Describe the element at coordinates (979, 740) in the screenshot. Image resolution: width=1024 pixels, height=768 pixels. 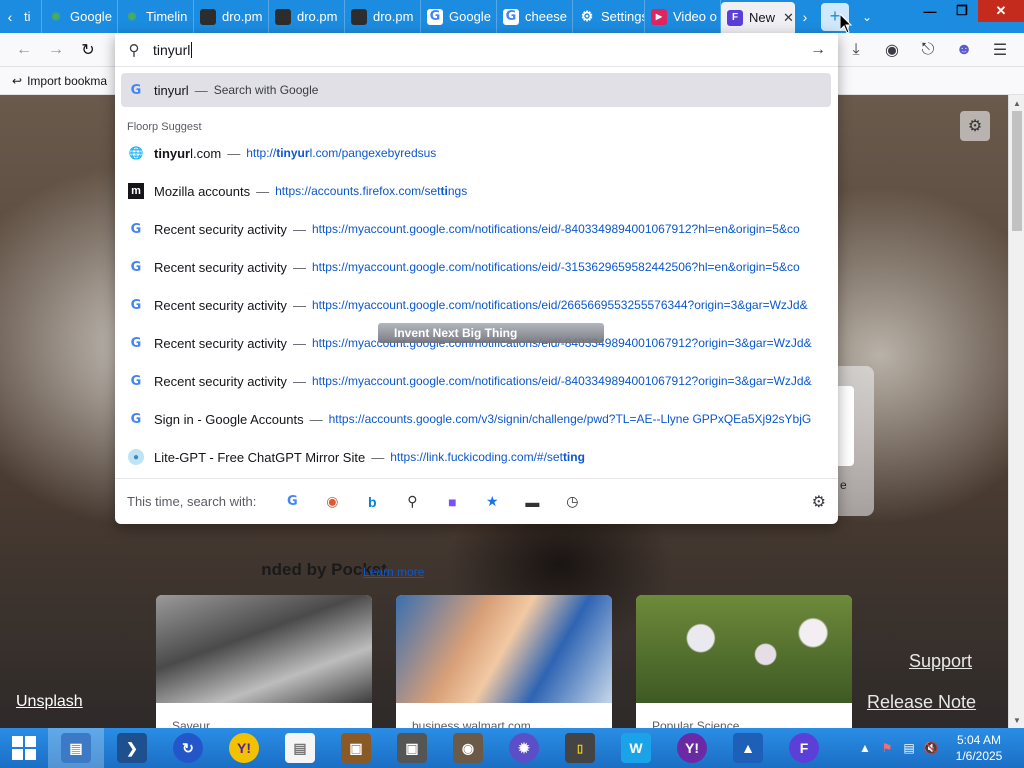
I see `clock-time: 5:04 AM` at that location.